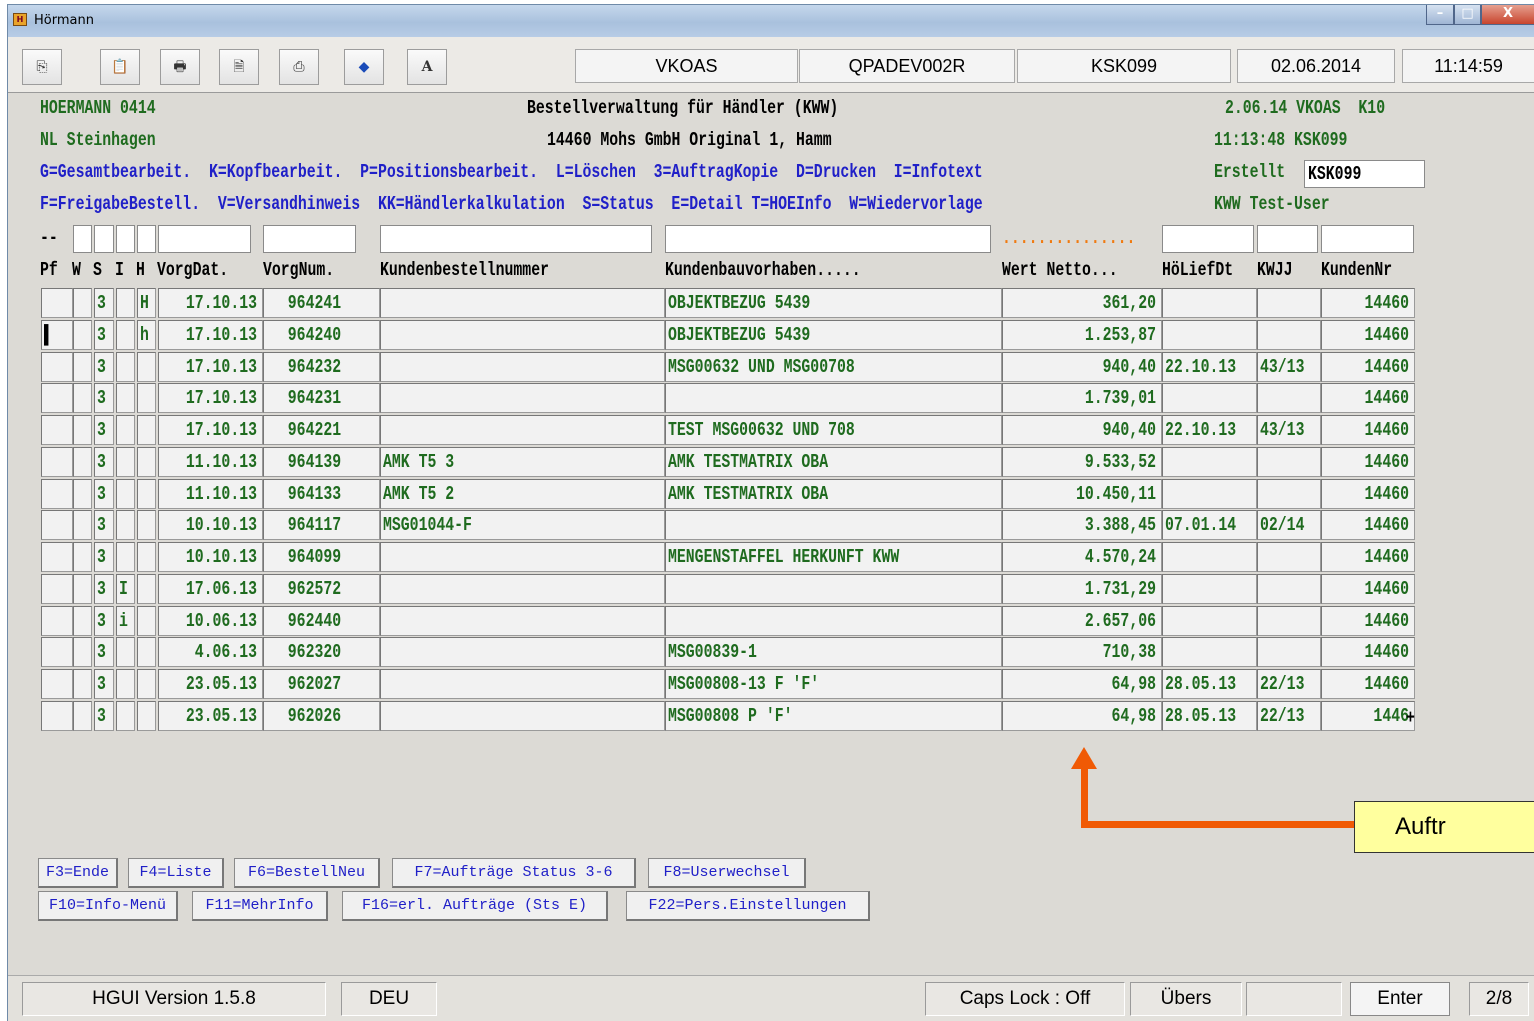  I want to click on copy-icon: ⎘, so click(42, 67).